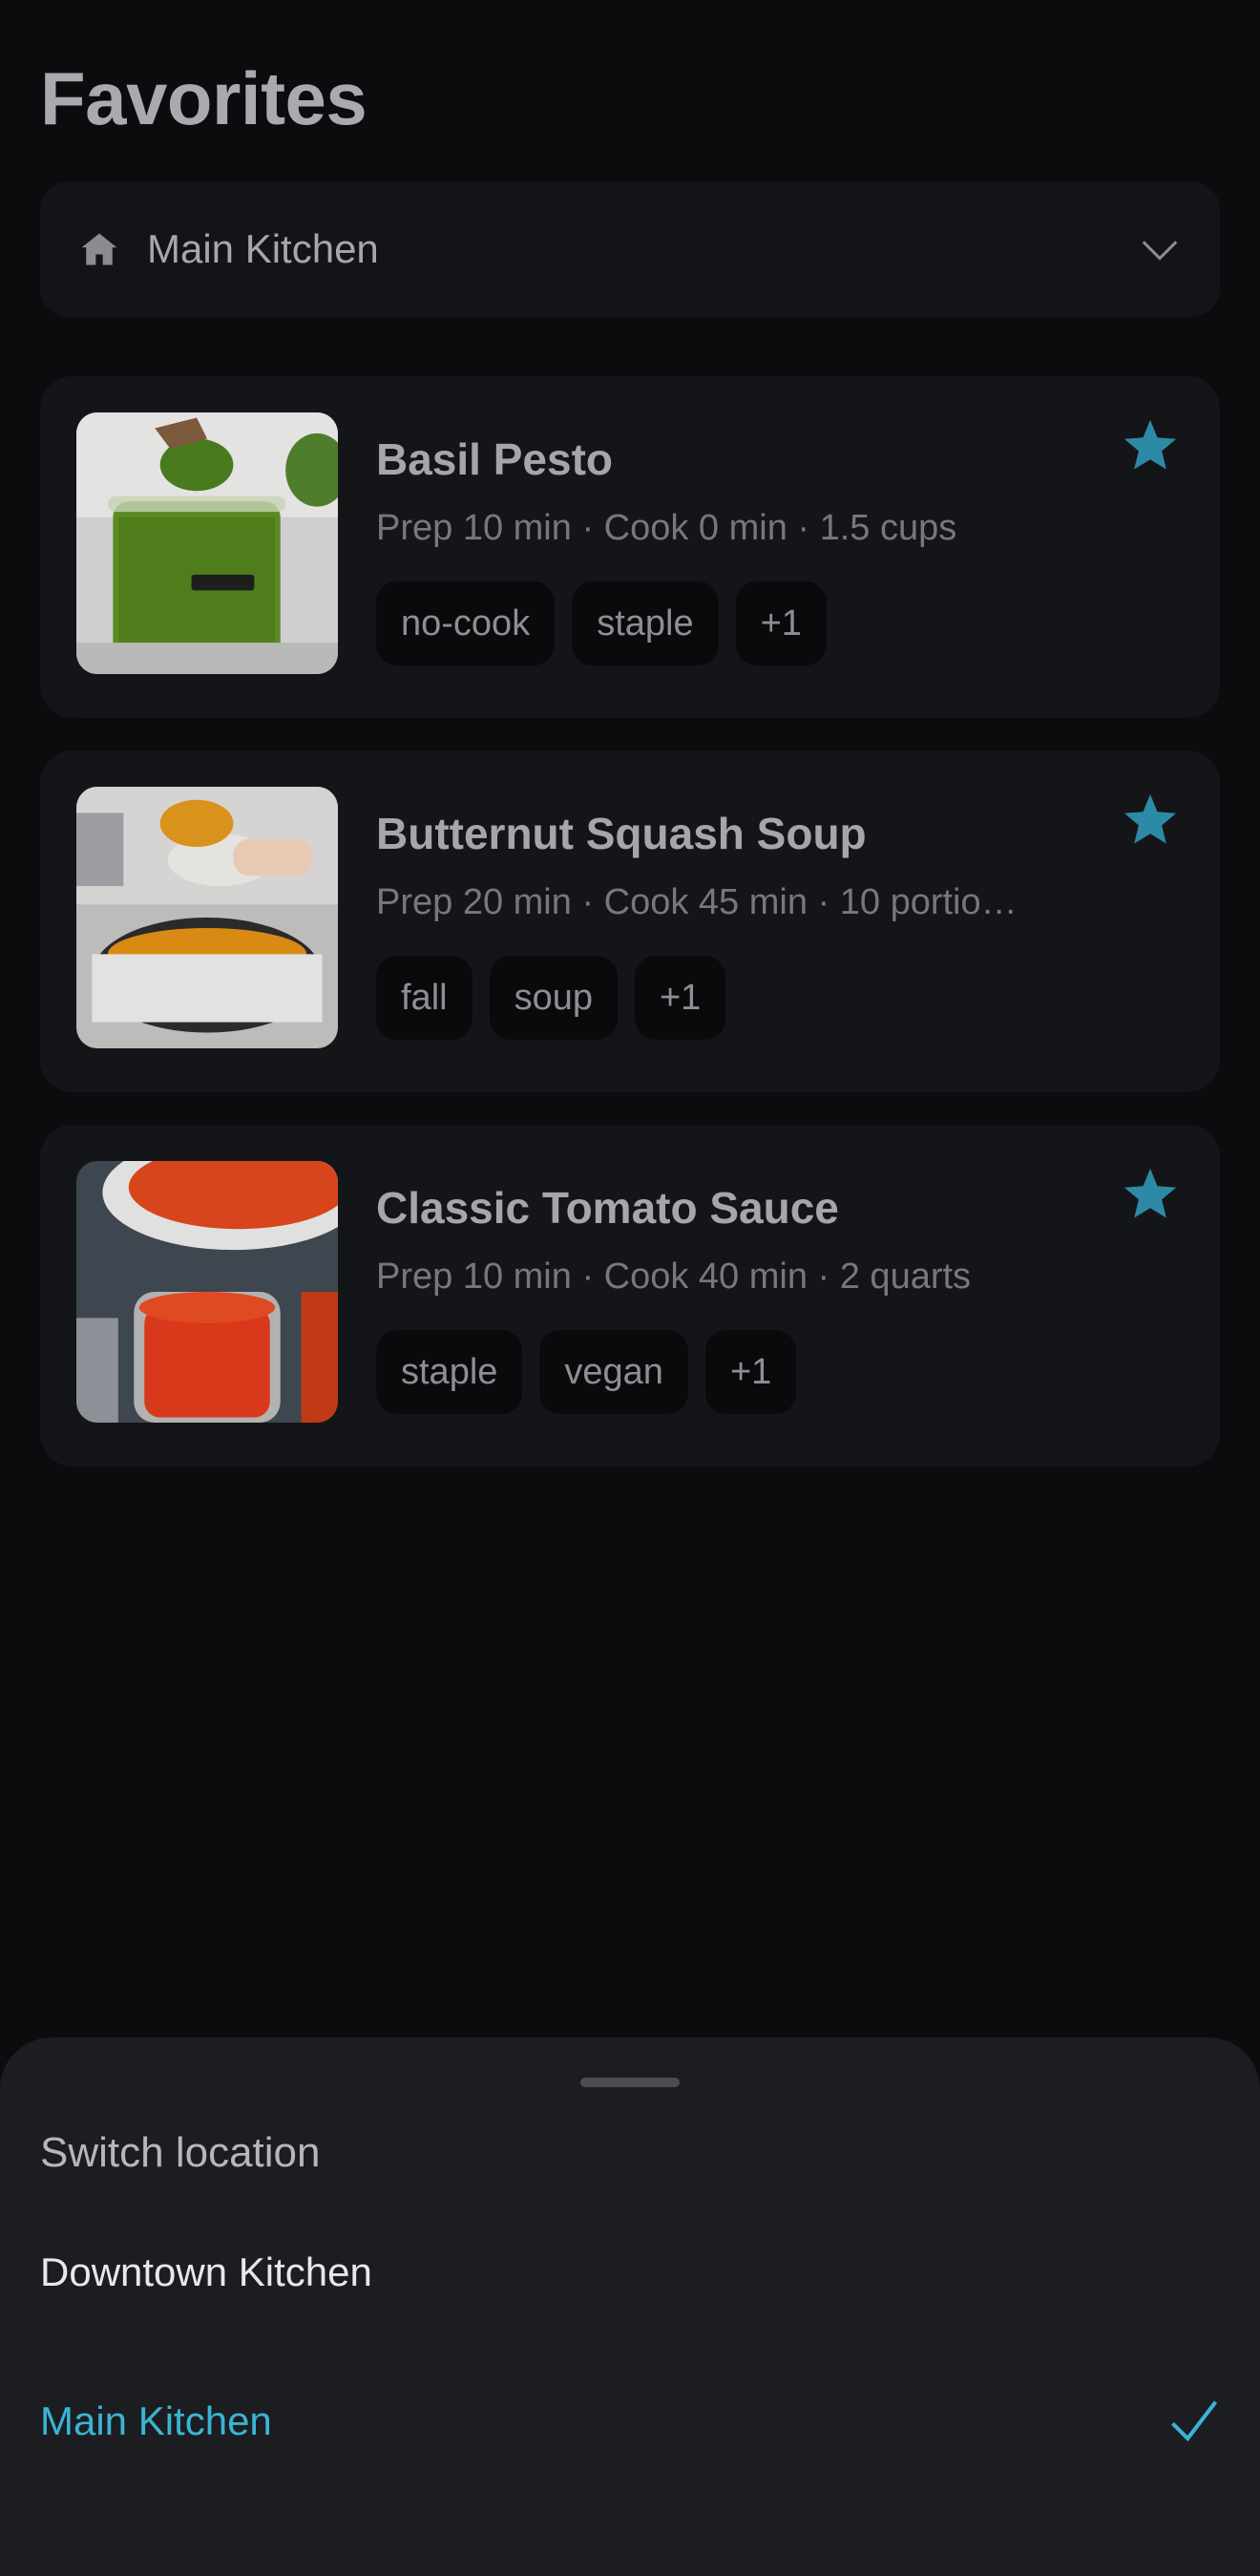  What do you see at coordinates (1195, 2421) in the screenshot?
I see `checkmark-icon` at bounding box center [1195, 2421].